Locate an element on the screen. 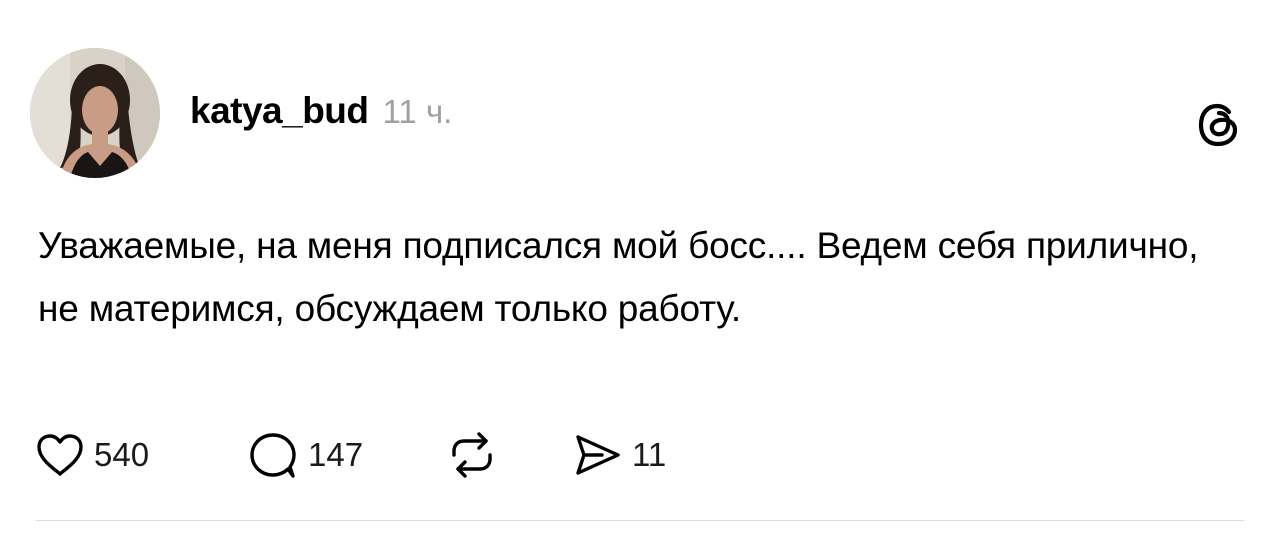 The image size is (1280, 533). comment-button: 147 is located at coordinates (348, 455).